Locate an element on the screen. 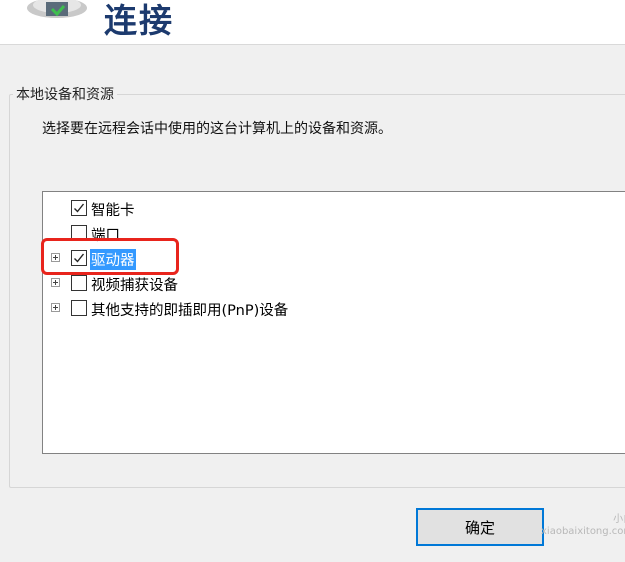  smart-card-checkbox is located at coordinates (79, 208).